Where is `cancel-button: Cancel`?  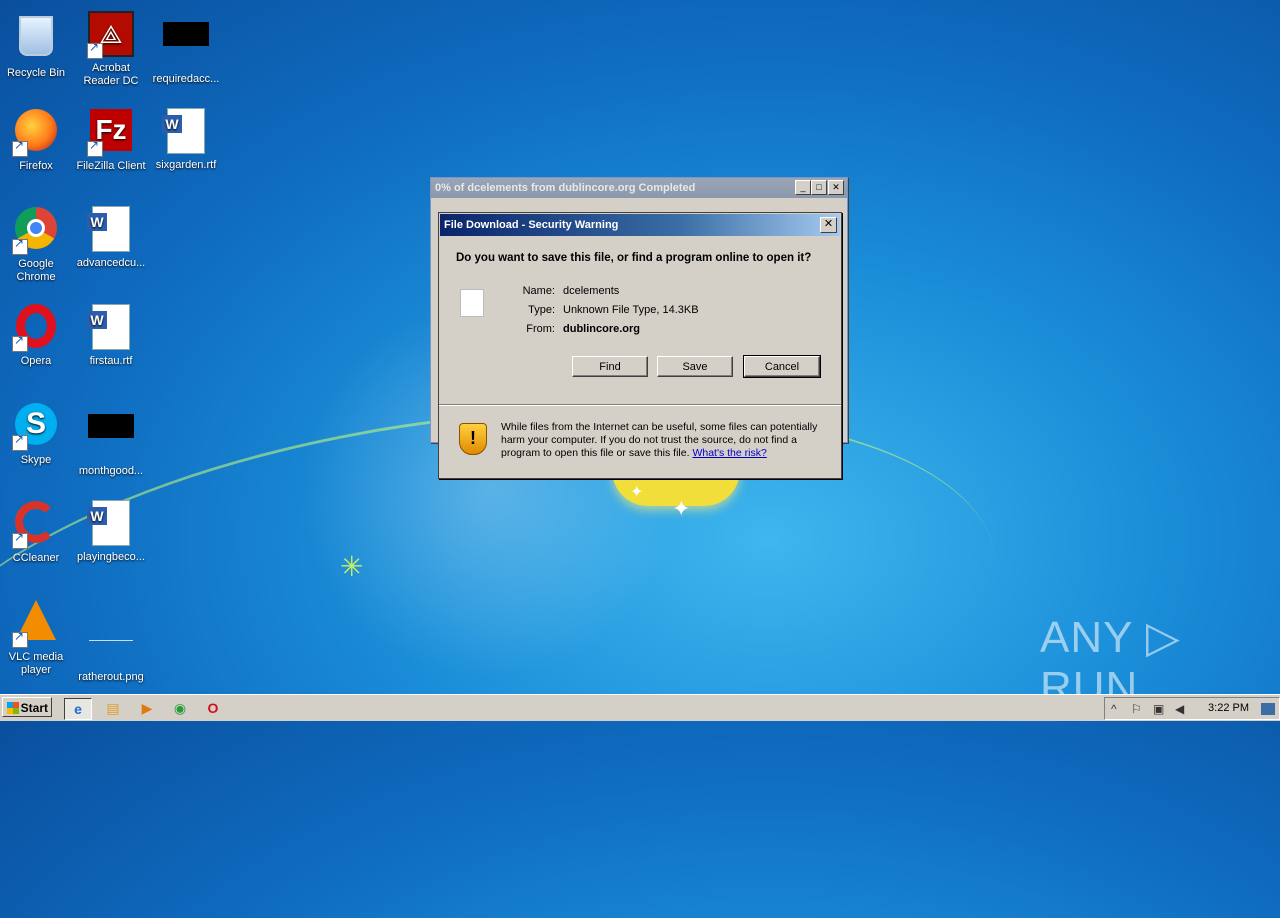
cancel-button: Cancel is located at coordinates (782, 366).